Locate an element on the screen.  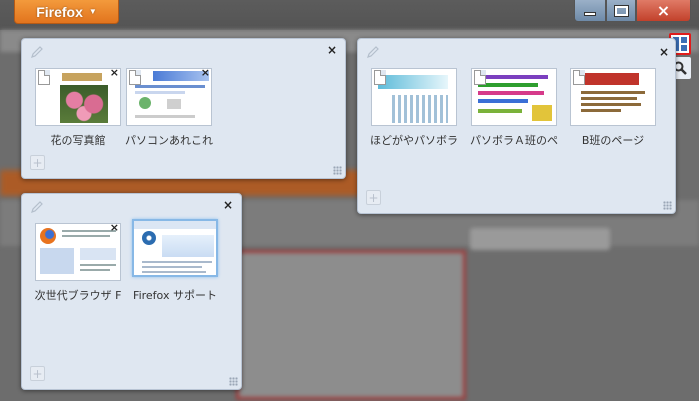
minimize-button is located at coordinates (590, 11).